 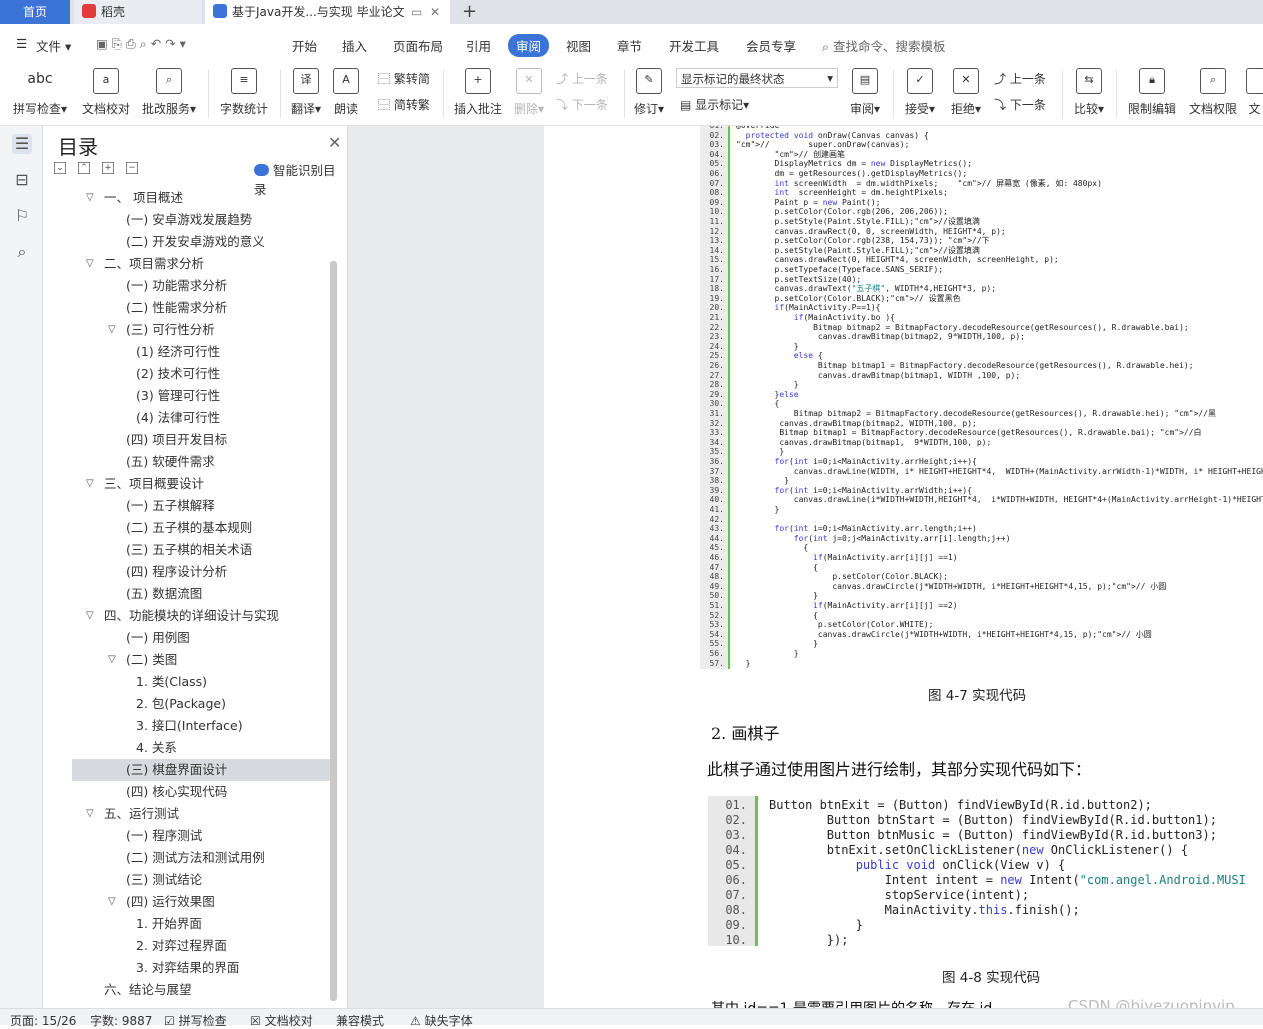 I want to click on add-heading-icon: +, so click(x=108, y=168).